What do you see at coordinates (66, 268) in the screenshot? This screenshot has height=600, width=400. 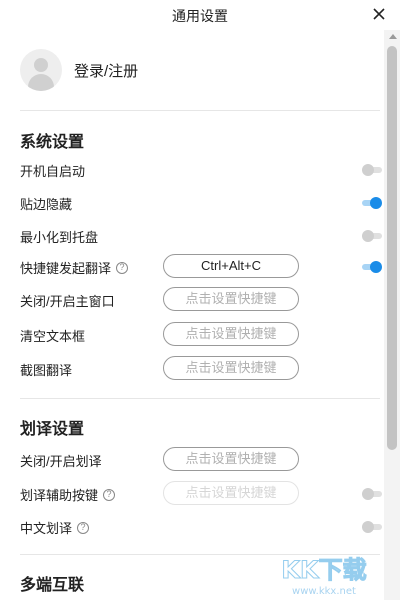 I see `shortcut-translate-text: 快捷键发起翻译` at bounding box center [66, 268].